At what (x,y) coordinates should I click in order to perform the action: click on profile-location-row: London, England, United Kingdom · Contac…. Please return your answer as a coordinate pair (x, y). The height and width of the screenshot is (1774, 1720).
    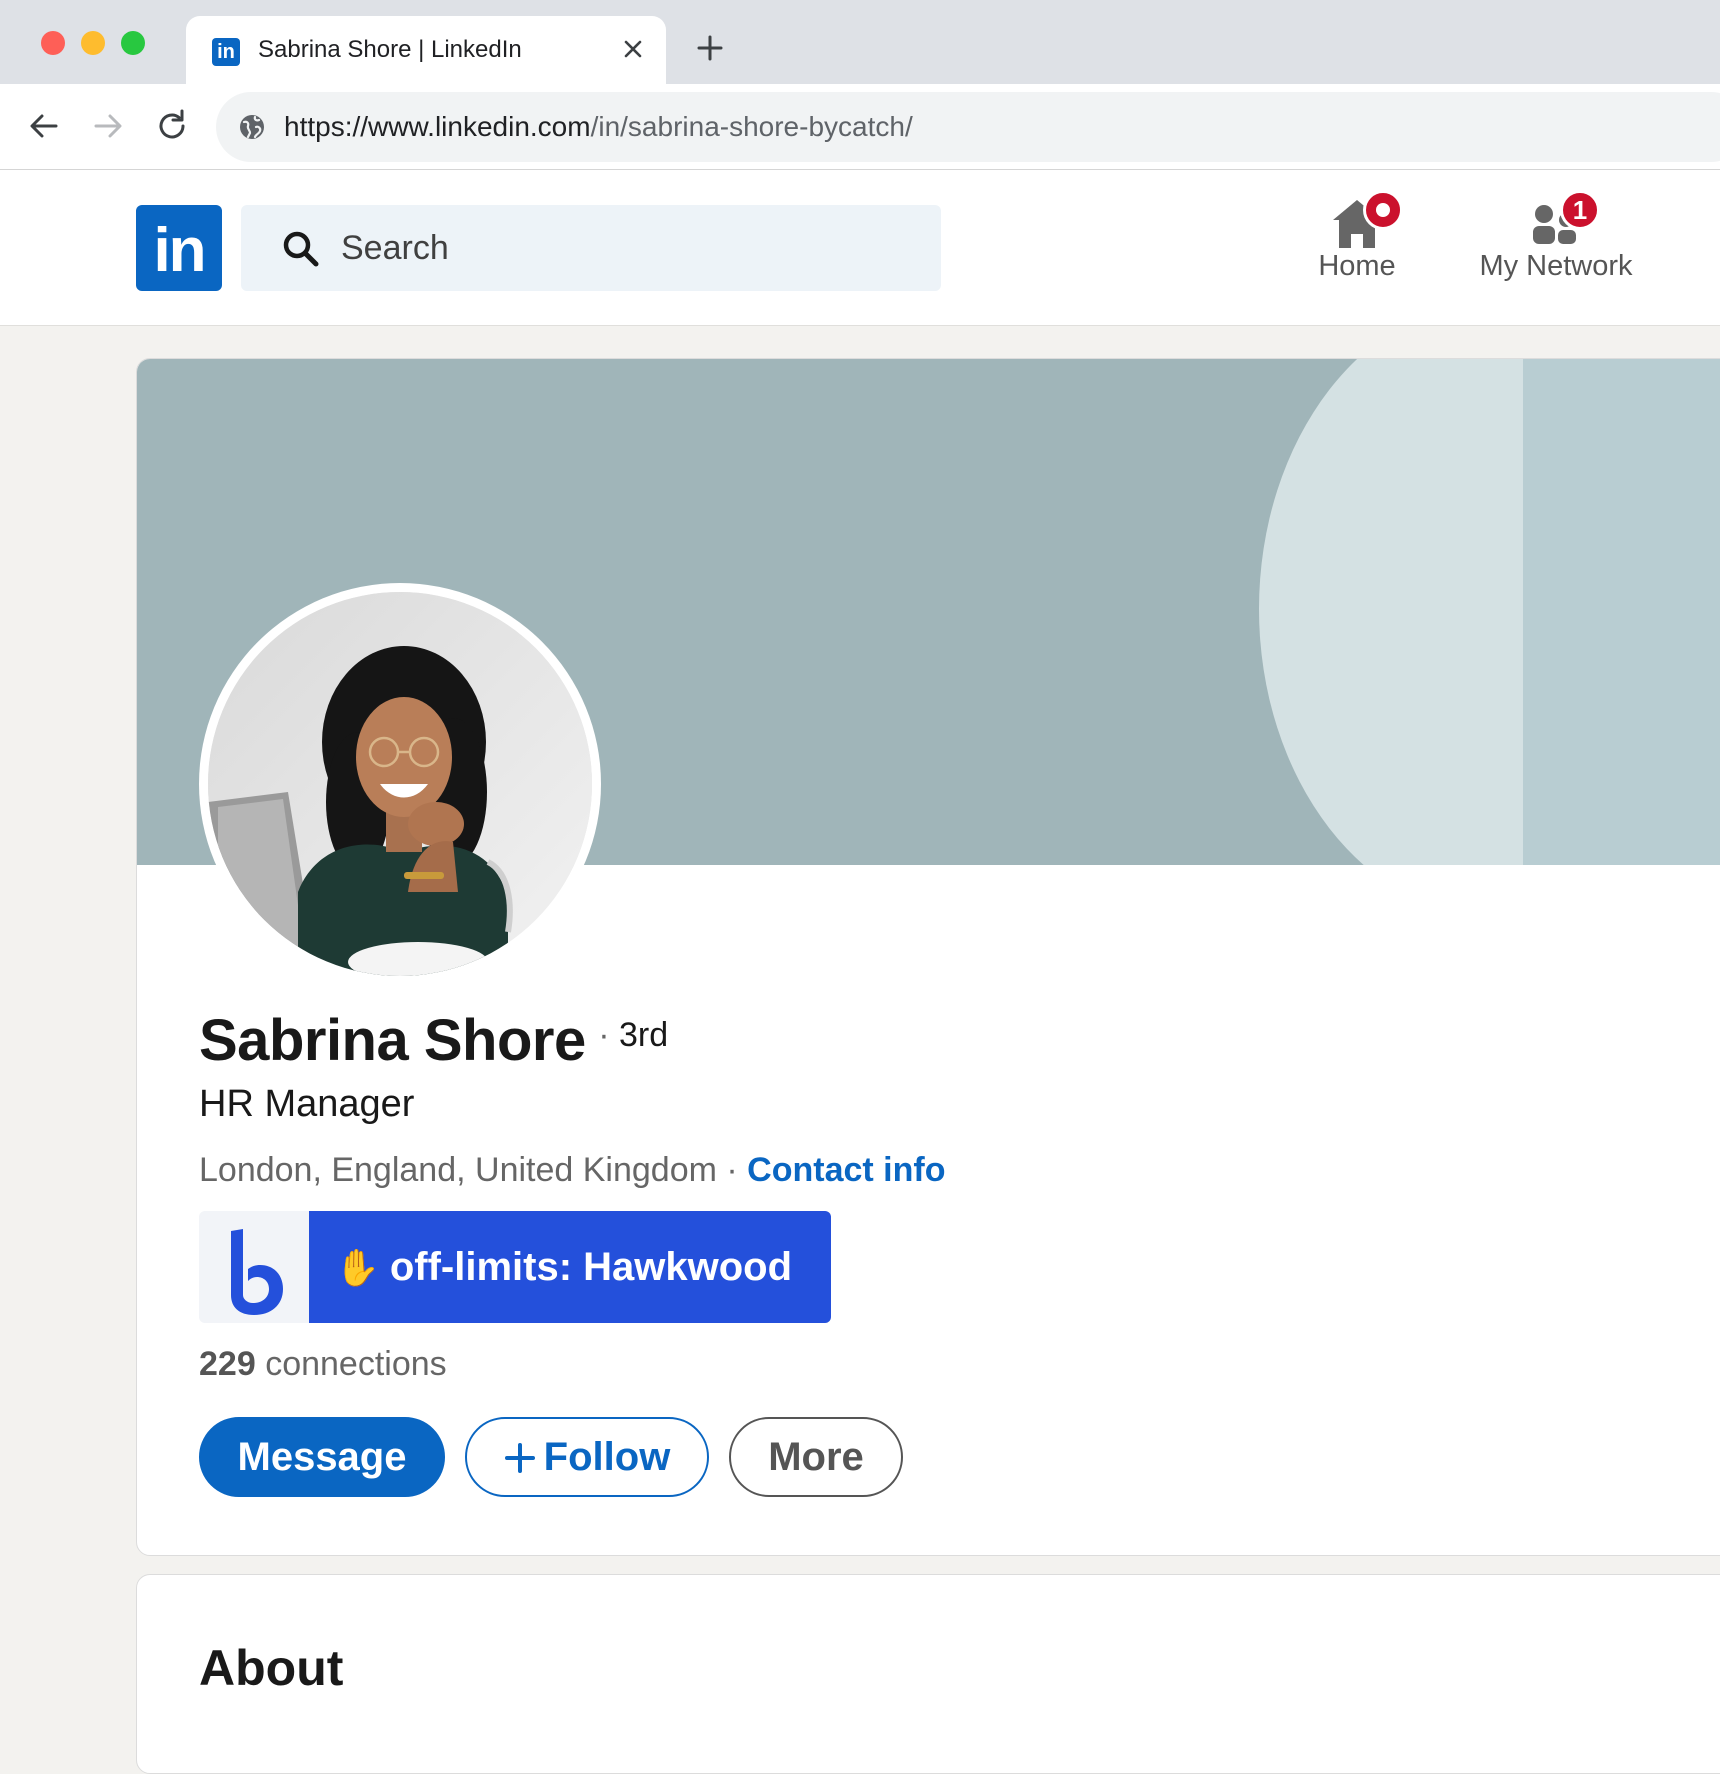
    Looking at the image, I should click on (572, 1170).